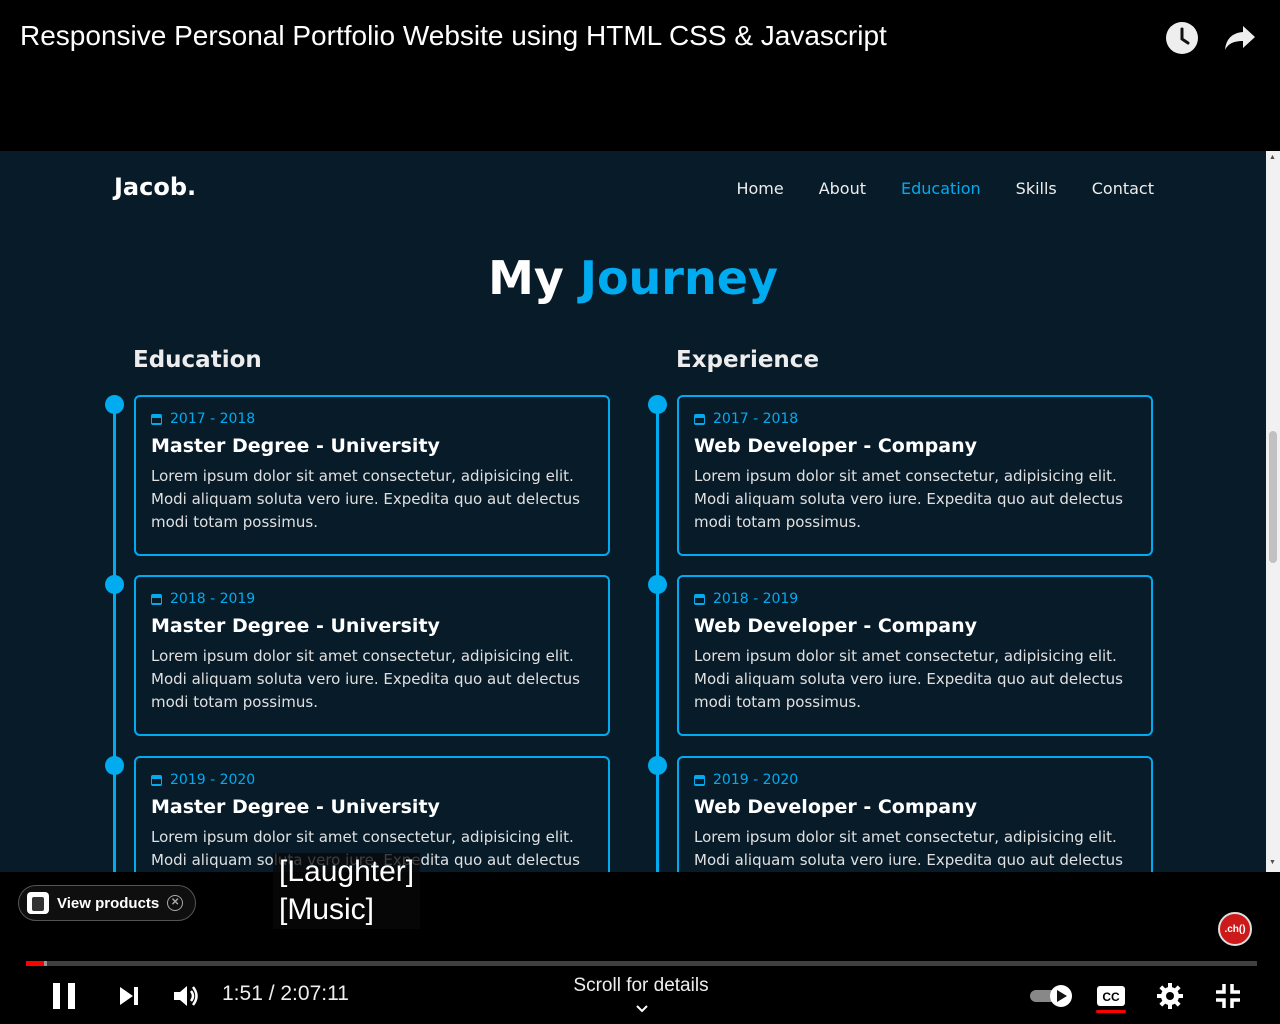 The width and height of the screenshot is (1280, 1024). I want to click on shopping-bag-icon, so click(38, 903).